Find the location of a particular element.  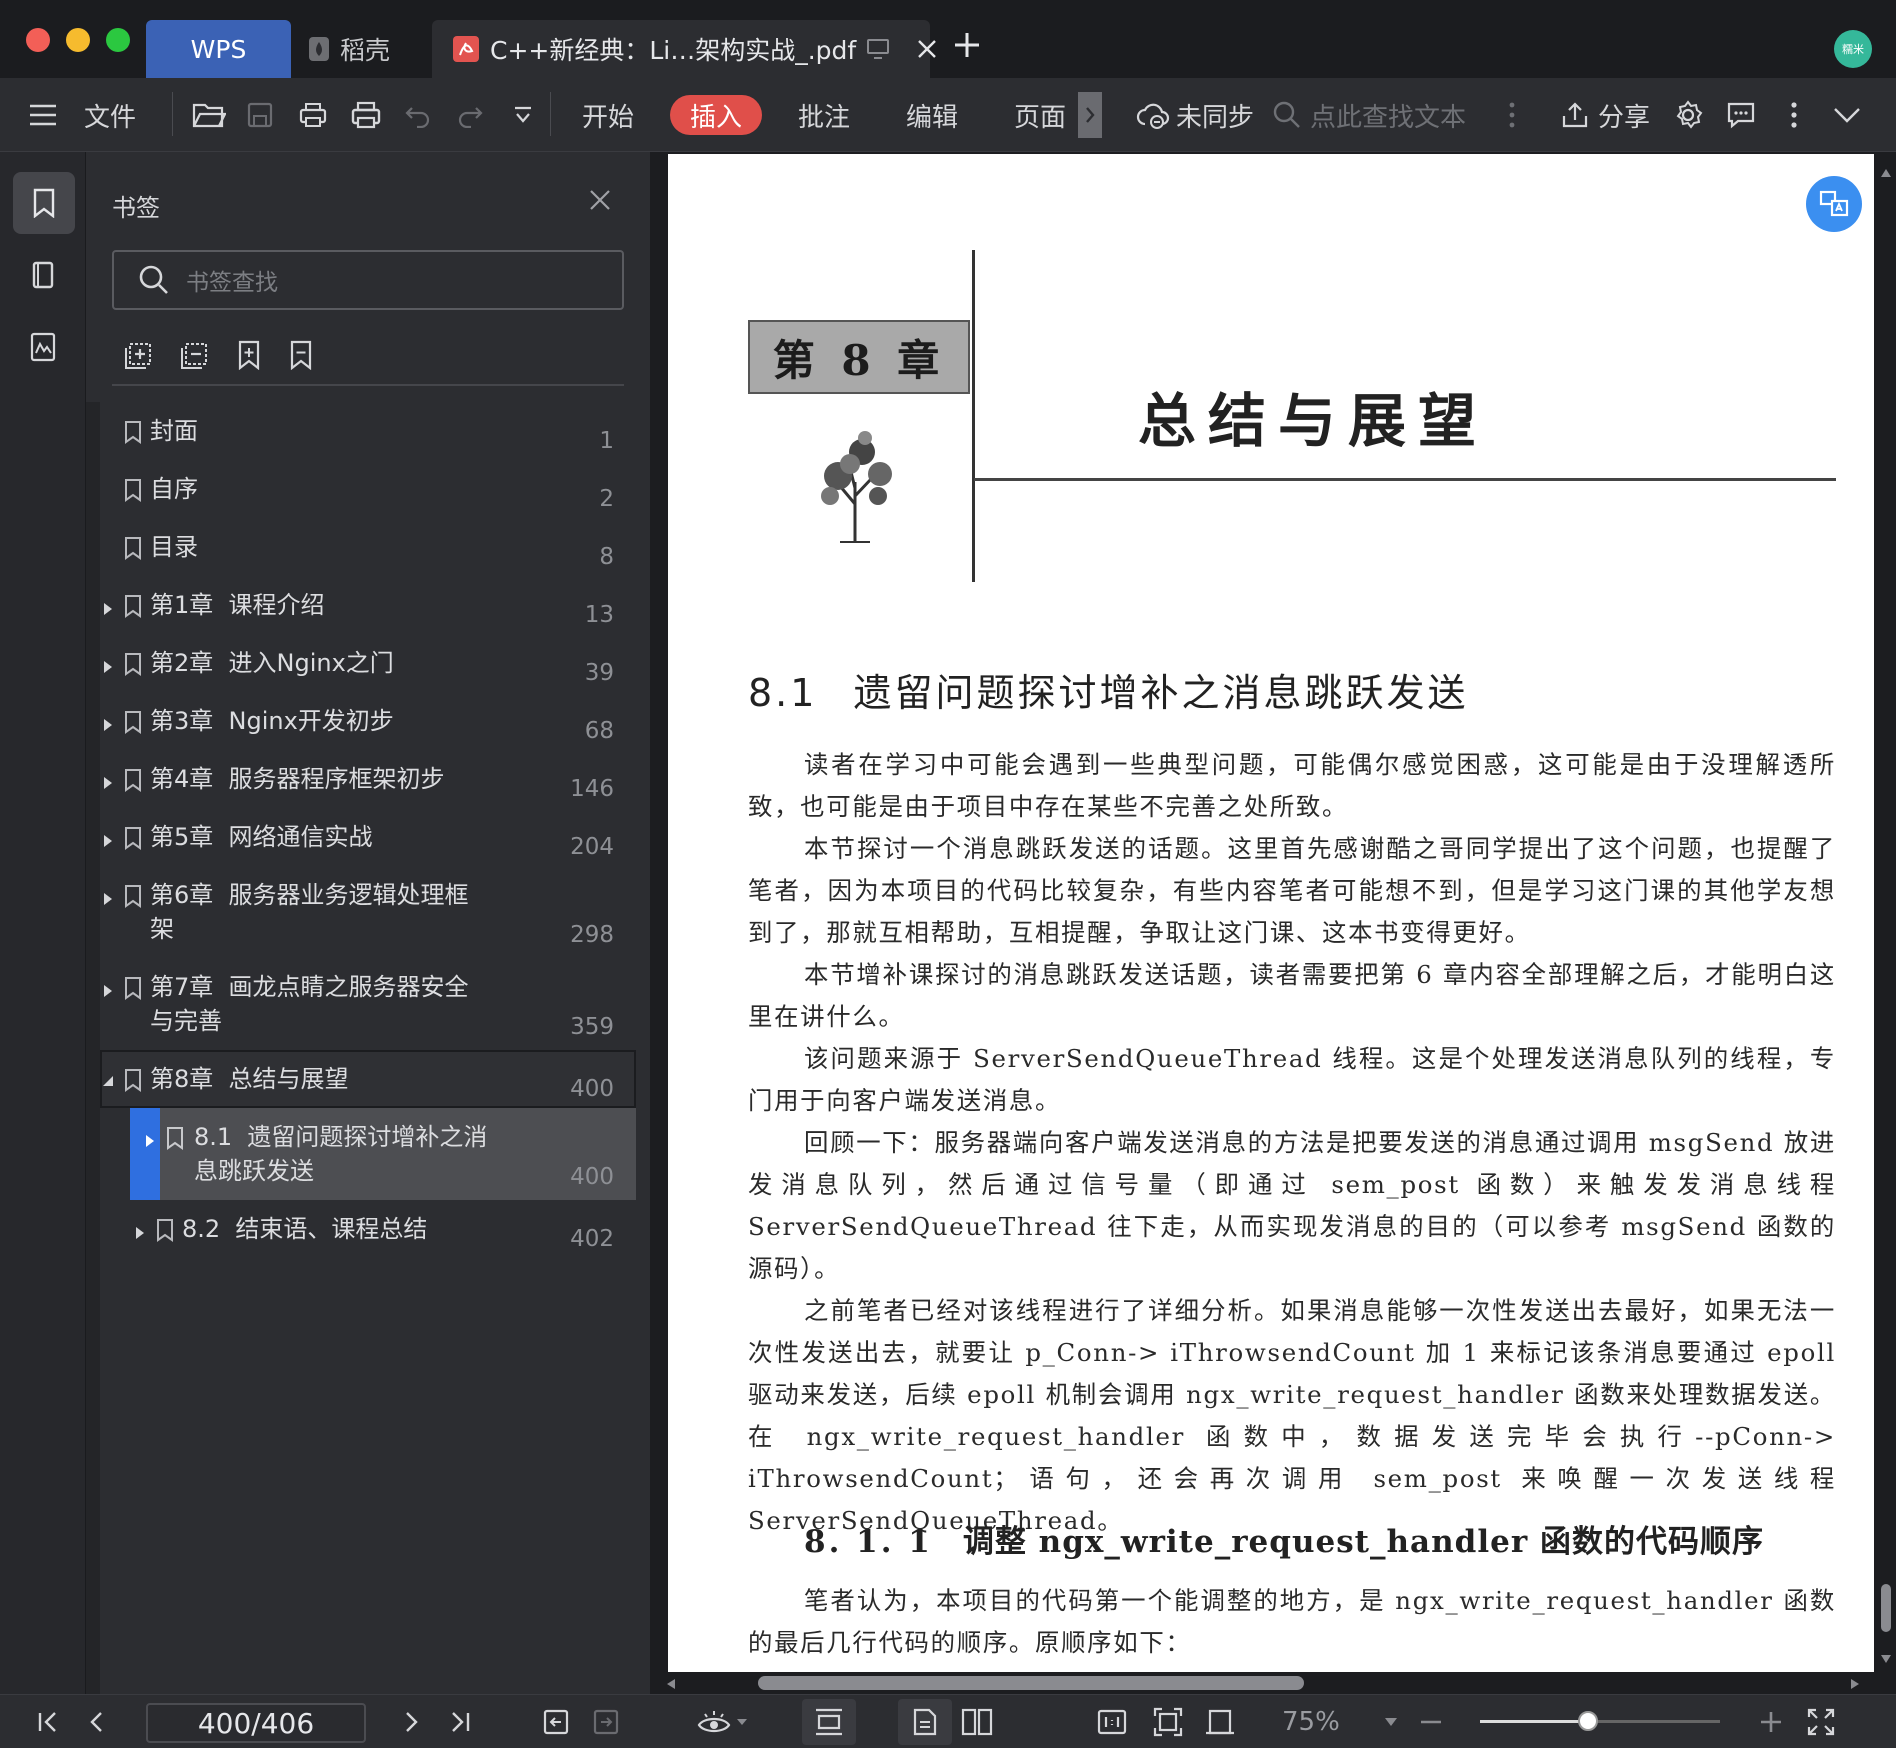

zoom-slider is located at coordinates (1600, 1721).